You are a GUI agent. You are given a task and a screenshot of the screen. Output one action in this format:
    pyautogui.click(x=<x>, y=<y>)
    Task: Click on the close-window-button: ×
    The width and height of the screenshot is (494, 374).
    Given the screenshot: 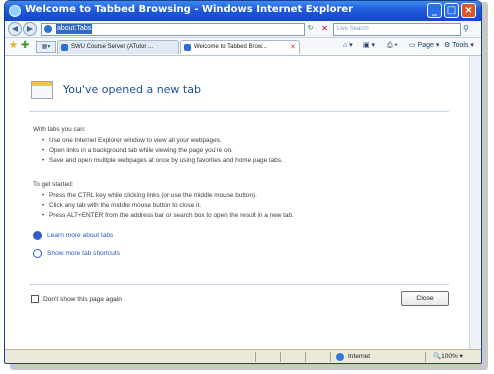 What is the action you would take?
    pyautogui.click(x=468, y=10)
    